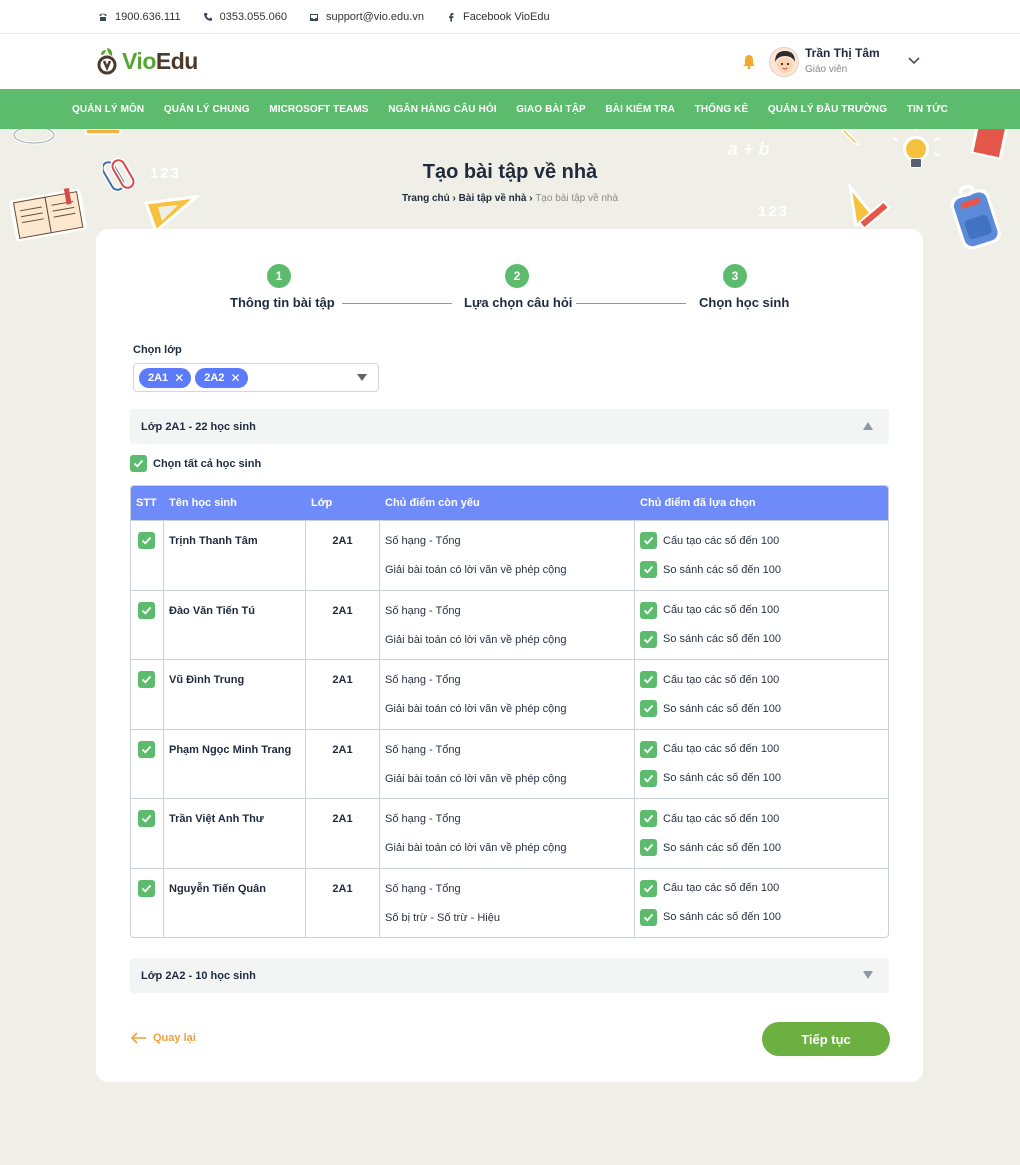 This screenshot has width=1020, height=1165. Describe the element at coordinates (163, 1038) in the screenshot. I see `back-button: Quay lại` at that location.